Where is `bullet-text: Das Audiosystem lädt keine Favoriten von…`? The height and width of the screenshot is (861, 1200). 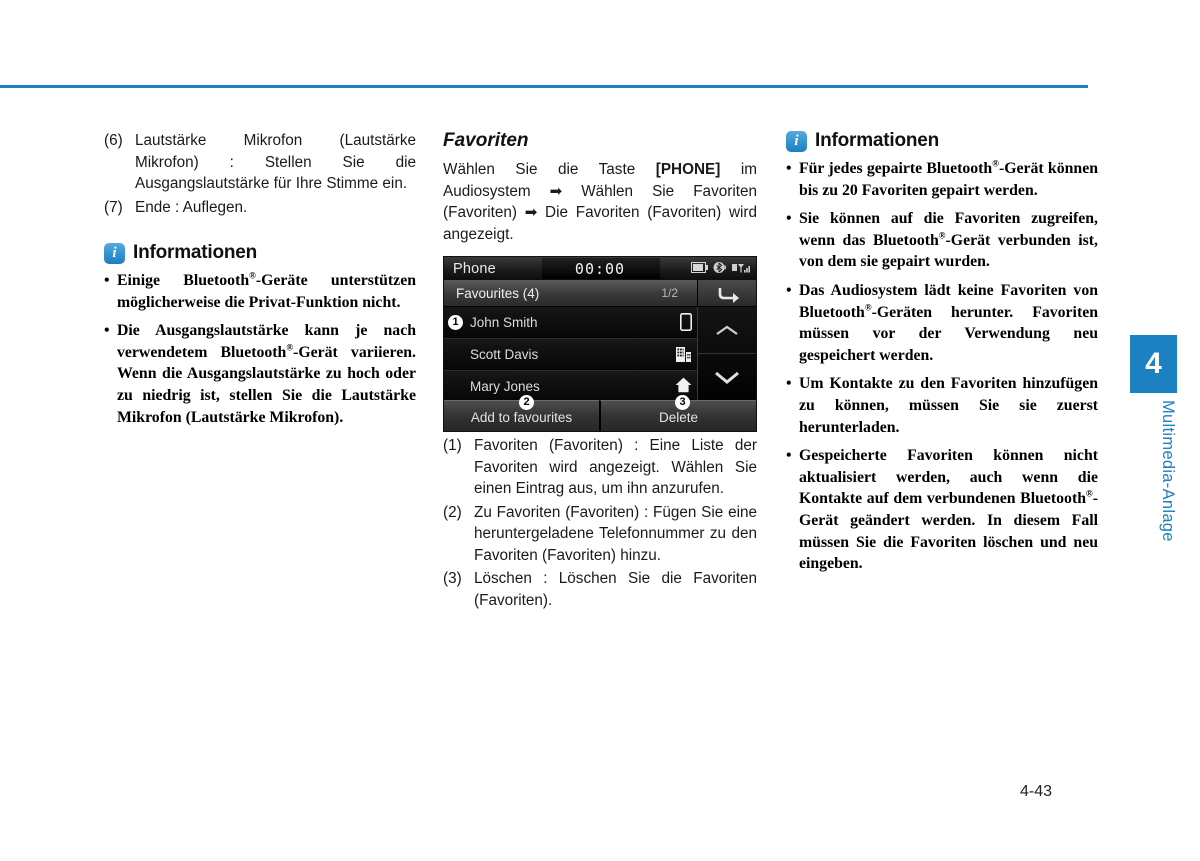
bullet-text: Das Audiosystem lädt keine Favoriten von… is located at coordinates (948, 322).